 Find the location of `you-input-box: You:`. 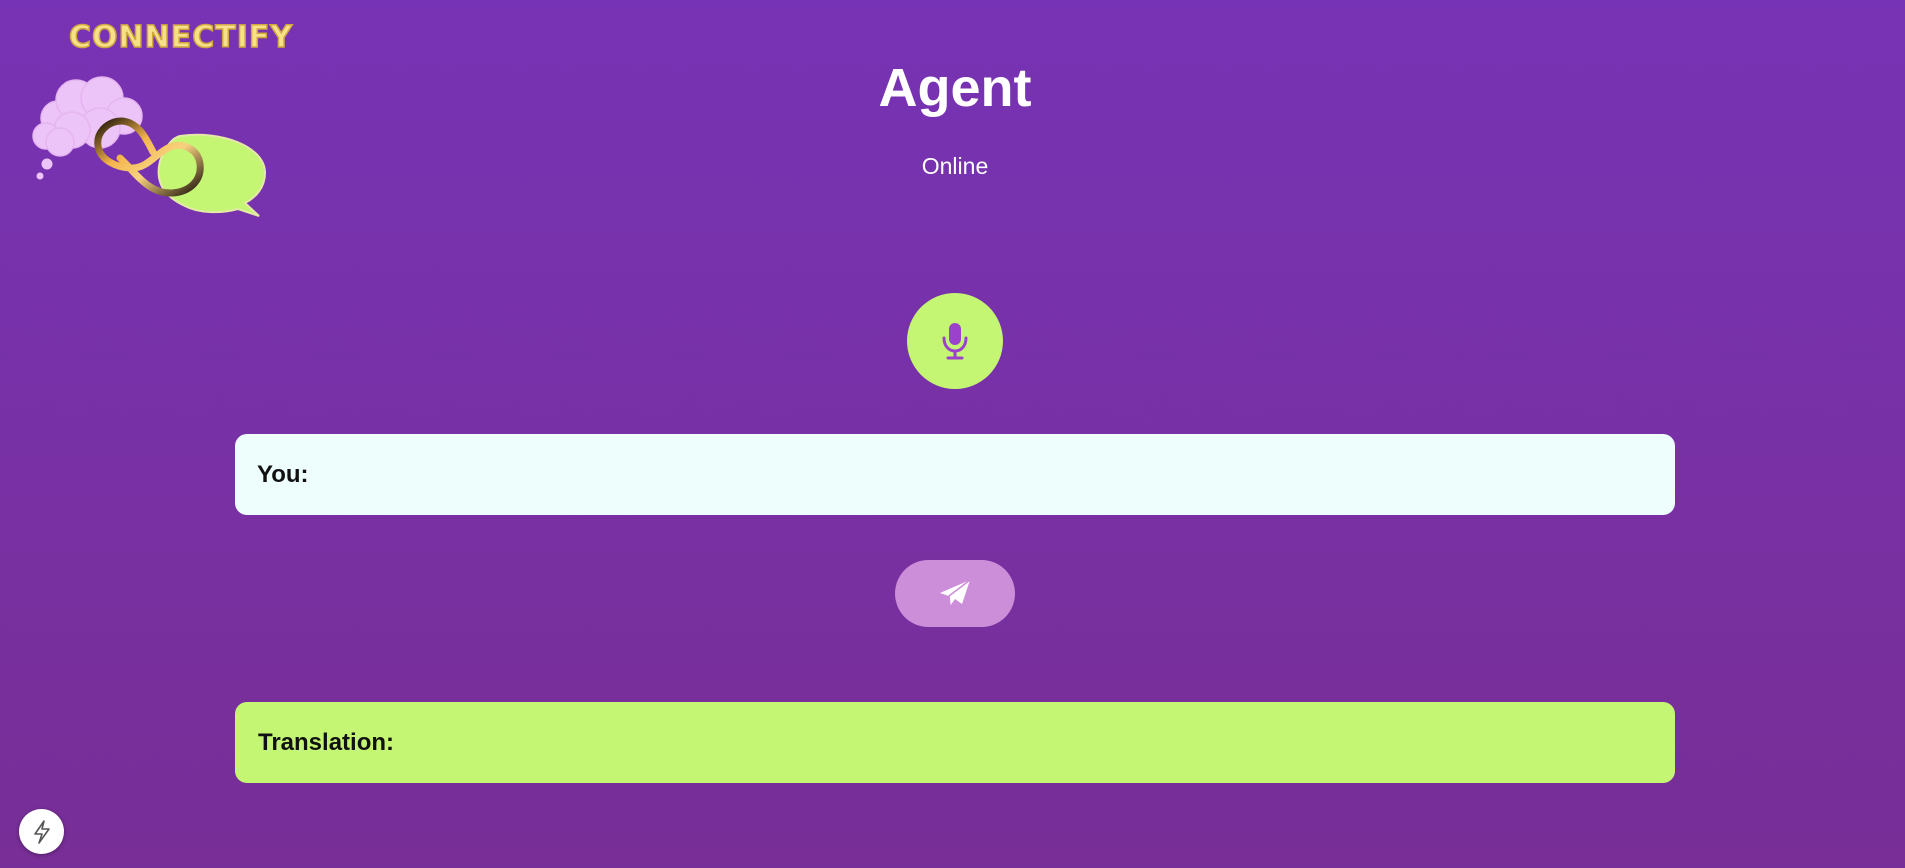

you-input-box: You: is located at coordinates (955, 474).